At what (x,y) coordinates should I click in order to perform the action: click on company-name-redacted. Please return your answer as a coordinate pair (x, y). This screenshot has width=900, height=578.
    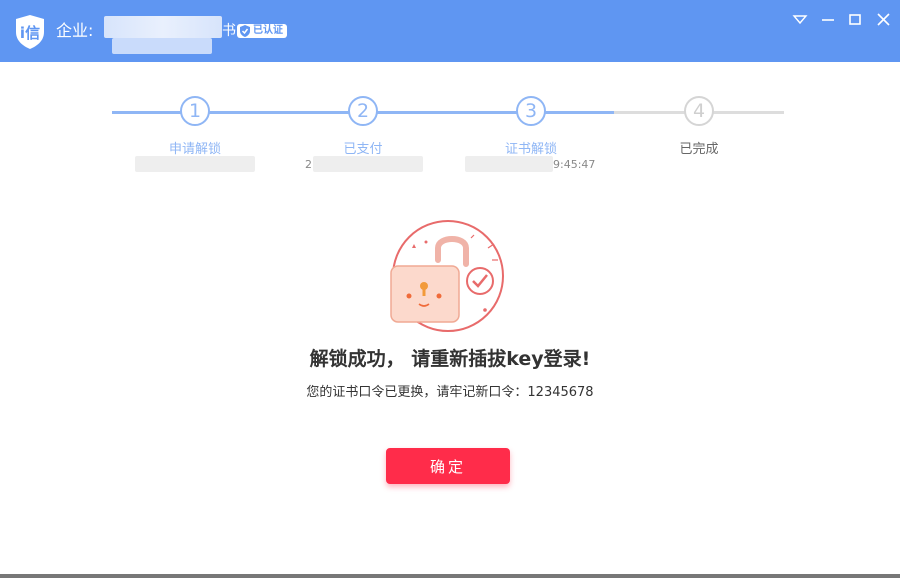
    Looking at the image, I should click on (163, 27).